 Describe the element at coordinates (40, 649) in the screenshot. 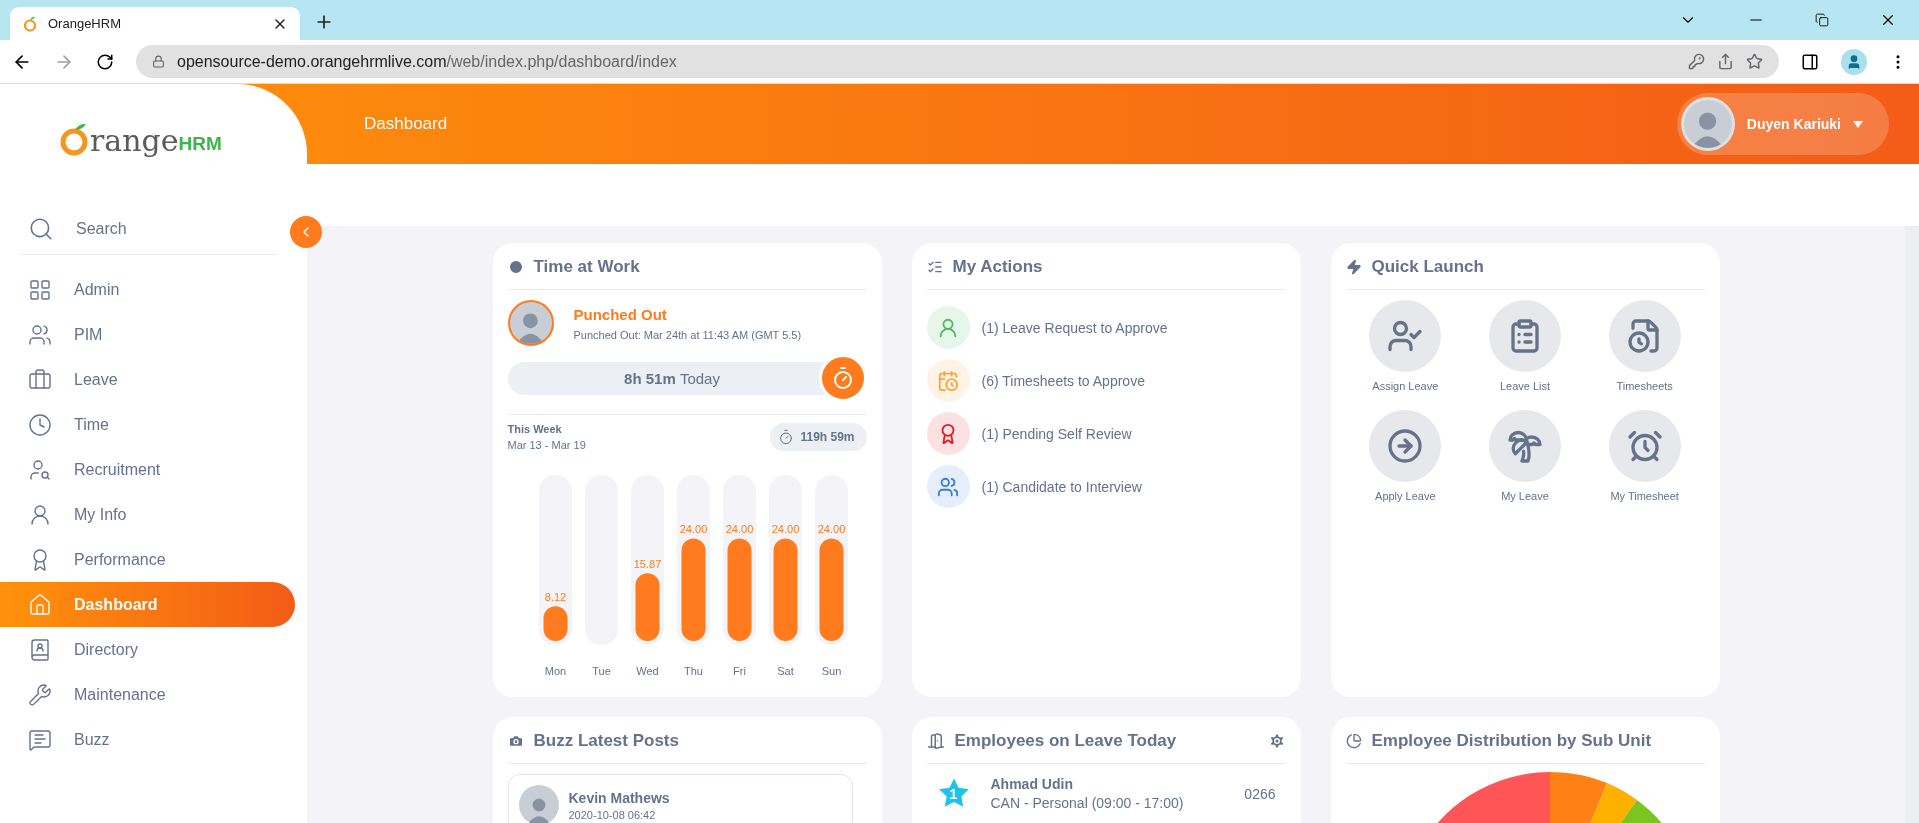

I see `contact-book-icon` at that location.